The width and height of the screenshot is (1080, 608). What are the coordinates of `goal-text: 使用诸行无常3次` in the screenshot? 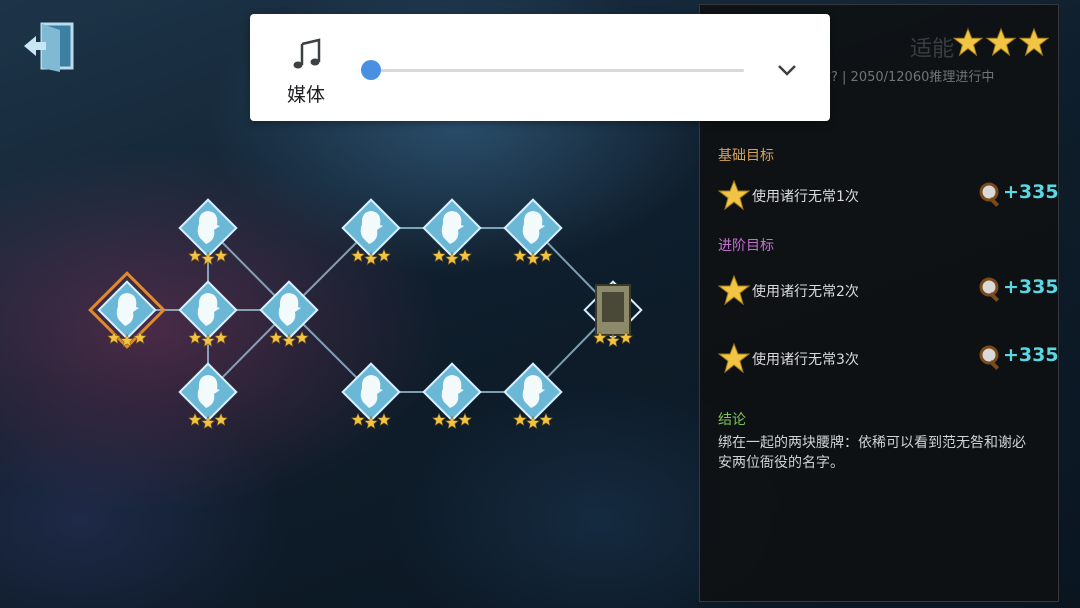 It's located at (805, 360).